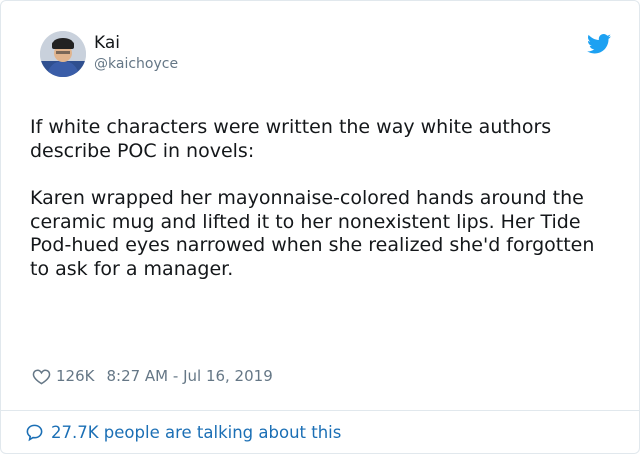 This screenshot has height=454, width=640. What do you see at coordinates (196, 432) in the screenshot?
I see `talking-label: 27.7K people are talking about this` at bounding box center [196, 432].